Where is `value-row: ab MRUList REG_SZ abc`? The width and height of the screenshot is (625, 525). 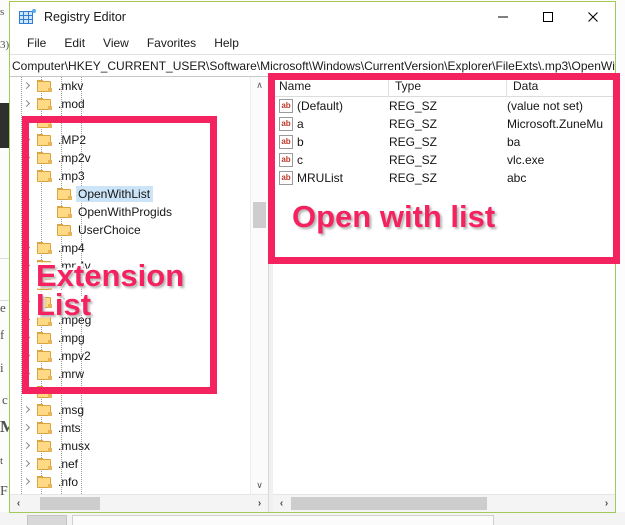
value-row: ab MRUList REG_SZ abc is located at coordinates (444, 178).